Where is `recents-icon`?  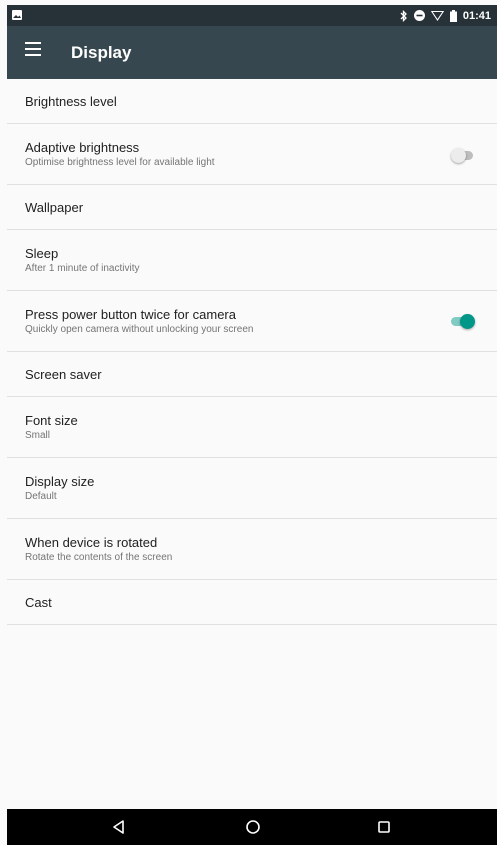
recents-icon is located at coordinates (384, 827).